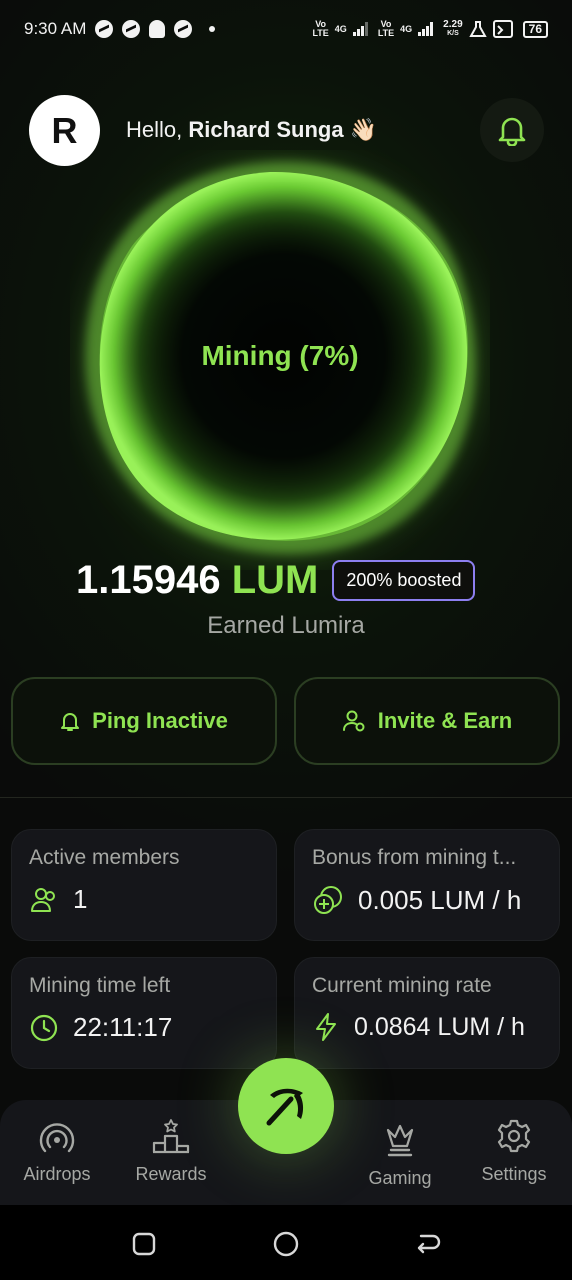 This screenshot has height=1280, width=572. I want to click on wave-emoji: 👋🏻, so click(363, 129).